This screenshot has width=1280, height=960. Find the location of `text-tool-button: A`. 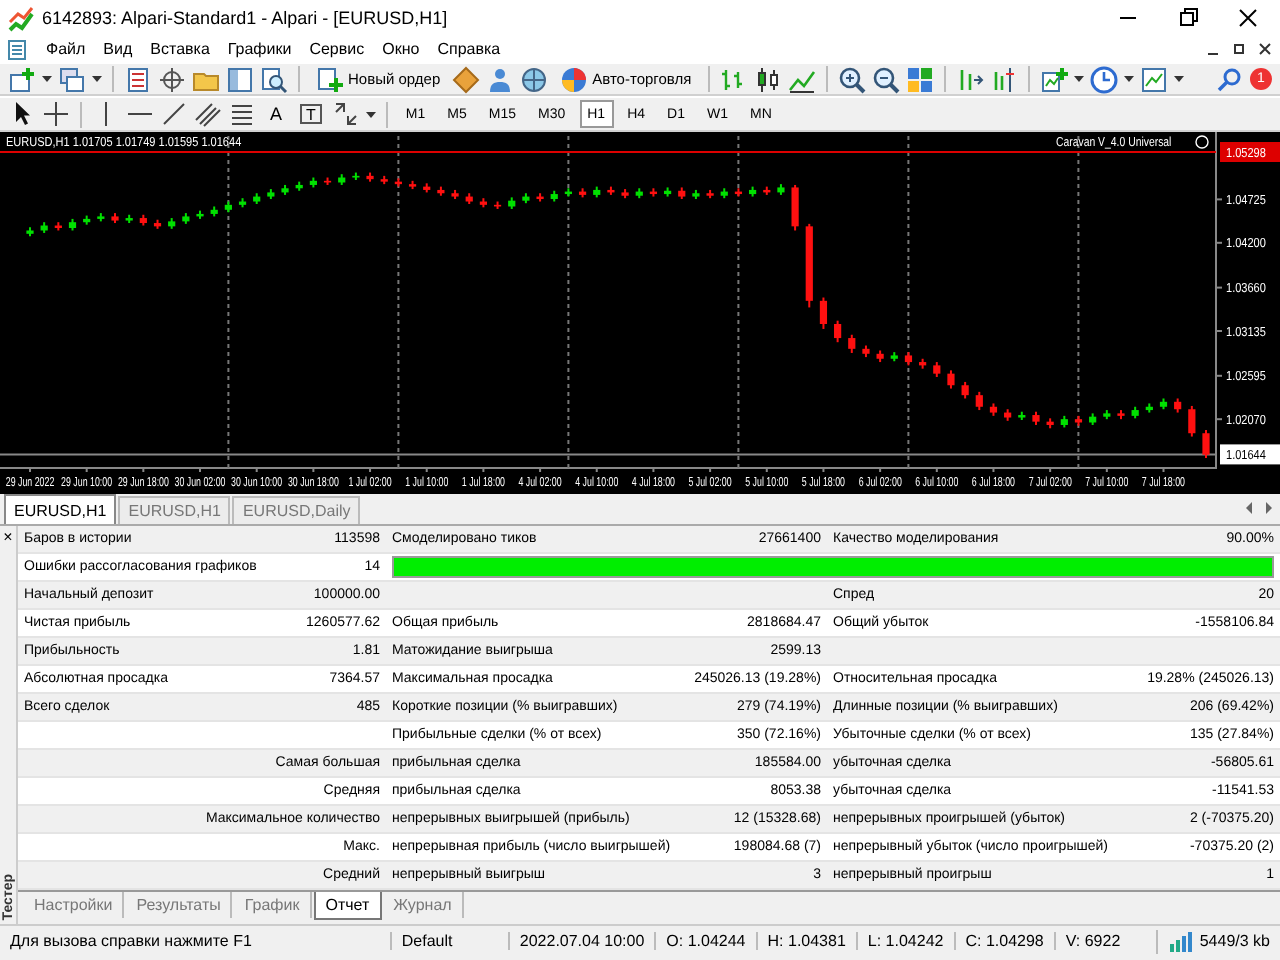

text-tool-button: A is located at coordinates (276, 114).